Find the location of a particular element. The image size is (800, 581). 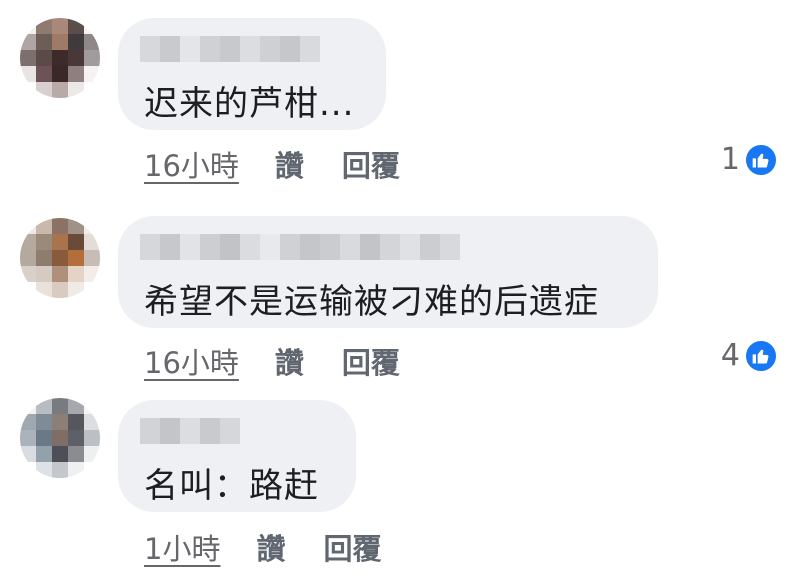

reaction-count: 4 is located at coordinates (749, 355).